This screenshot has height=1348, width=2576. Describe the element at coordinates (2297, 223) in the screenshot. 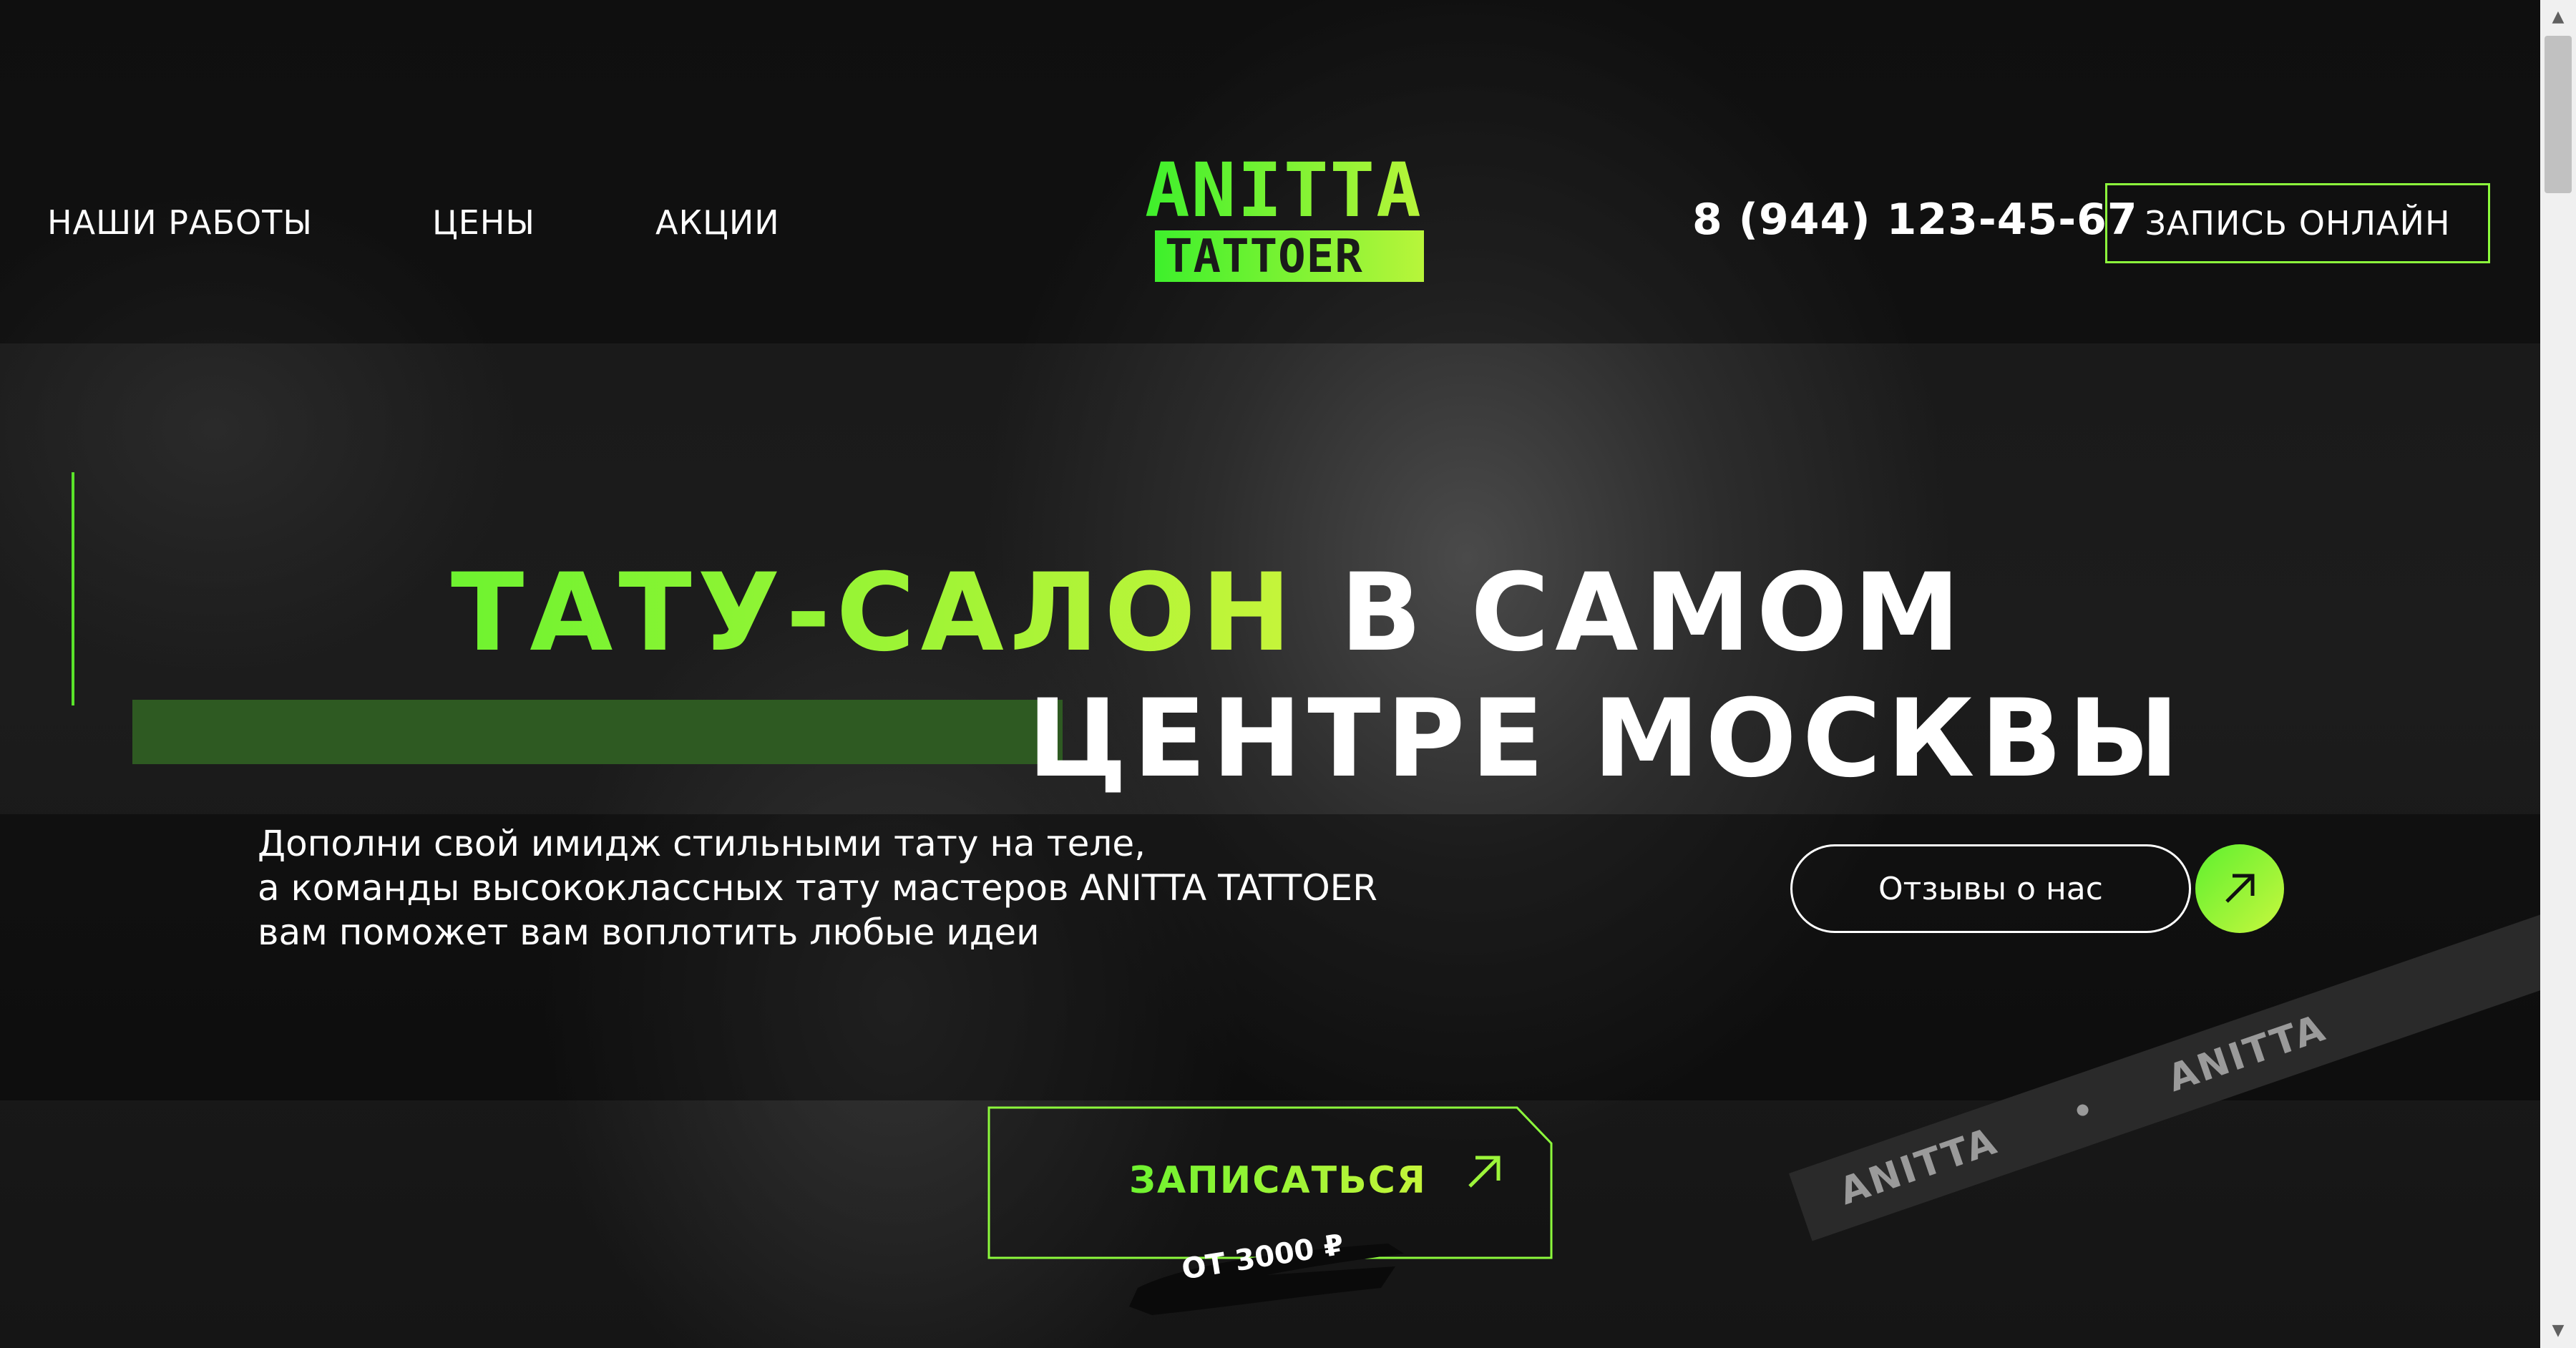

I see `book-online-button: ЗАПИСЬ ОНЛАЙН` at that location.